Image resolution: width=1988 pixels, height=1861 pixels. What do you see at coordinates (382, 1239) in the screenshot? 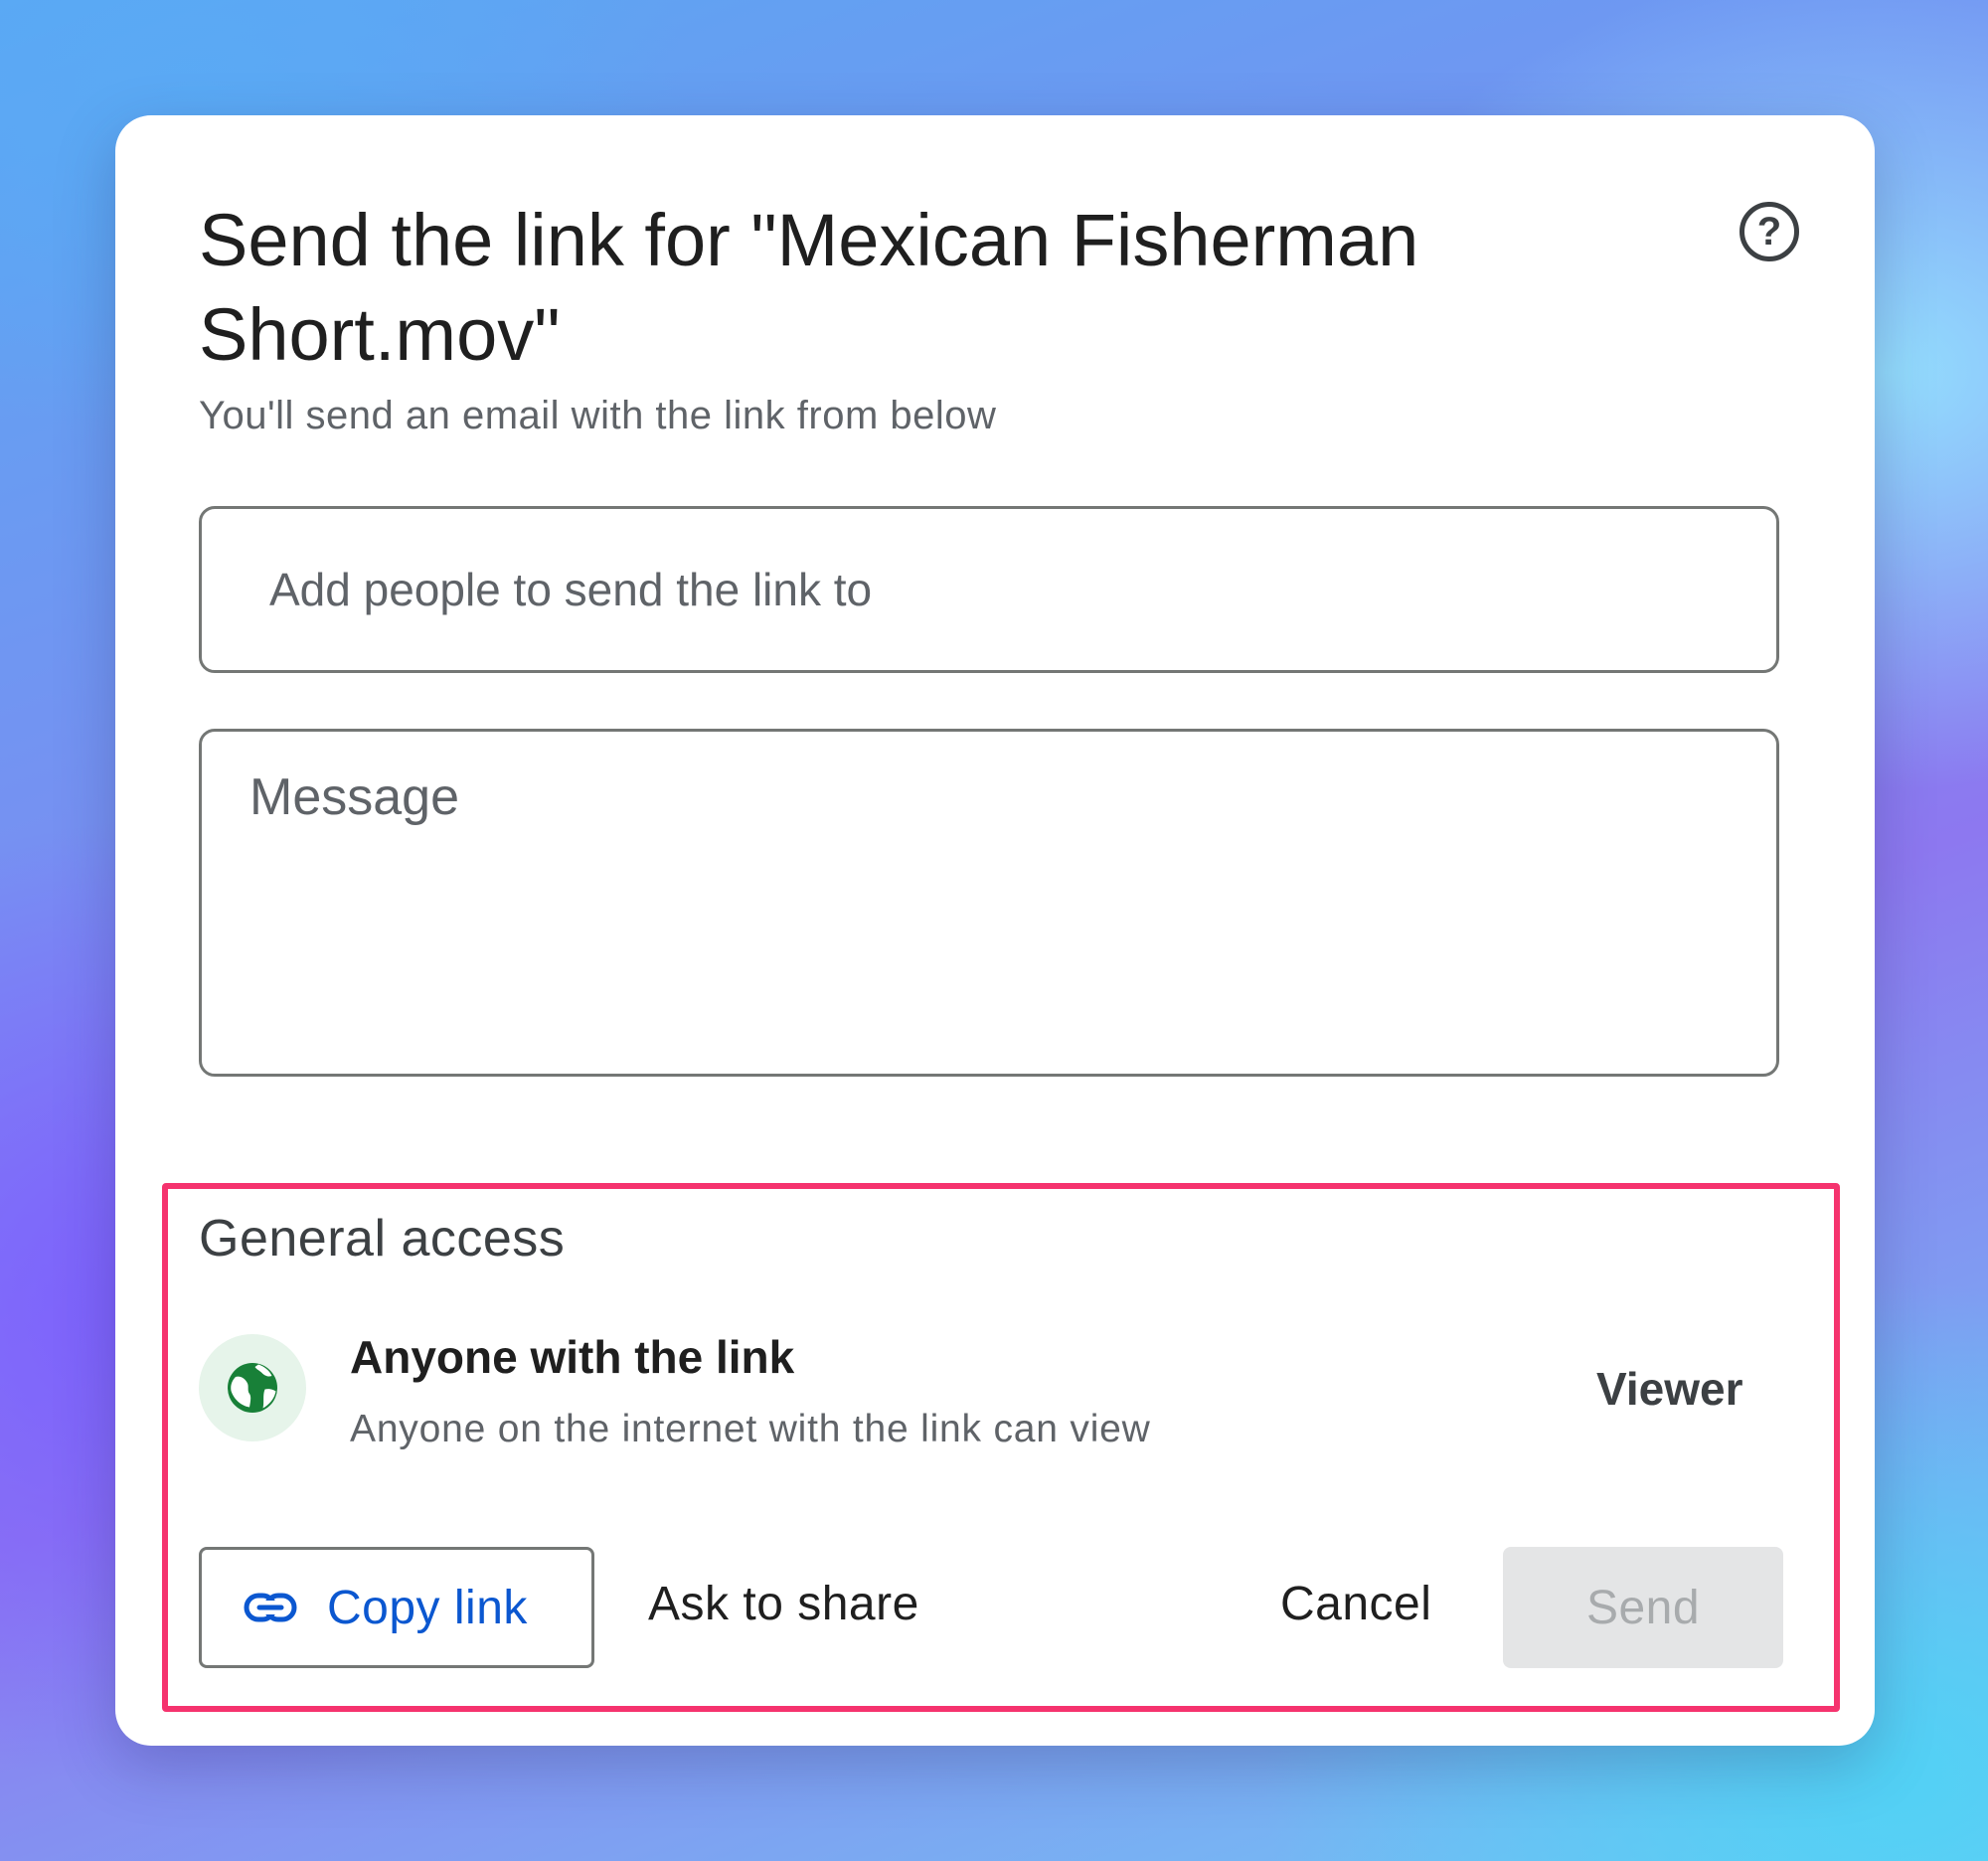
I see `general-access-heading: General access` at bounding box center [382, 1239].